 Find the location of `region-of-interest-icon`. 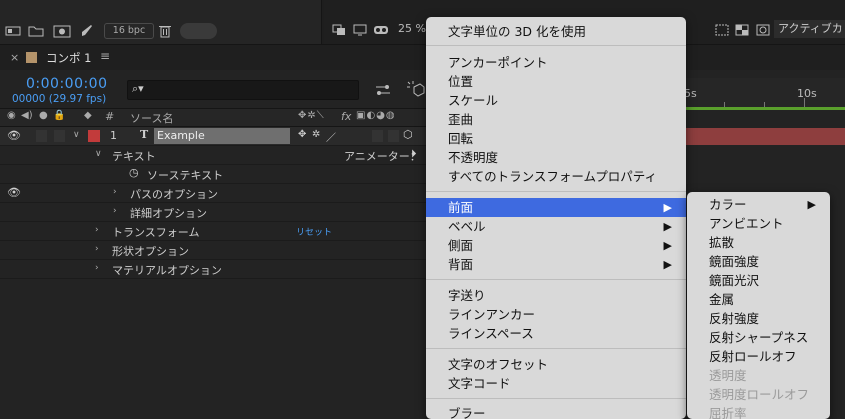

region-of-interest-icon is located at coordinates (722, 30).